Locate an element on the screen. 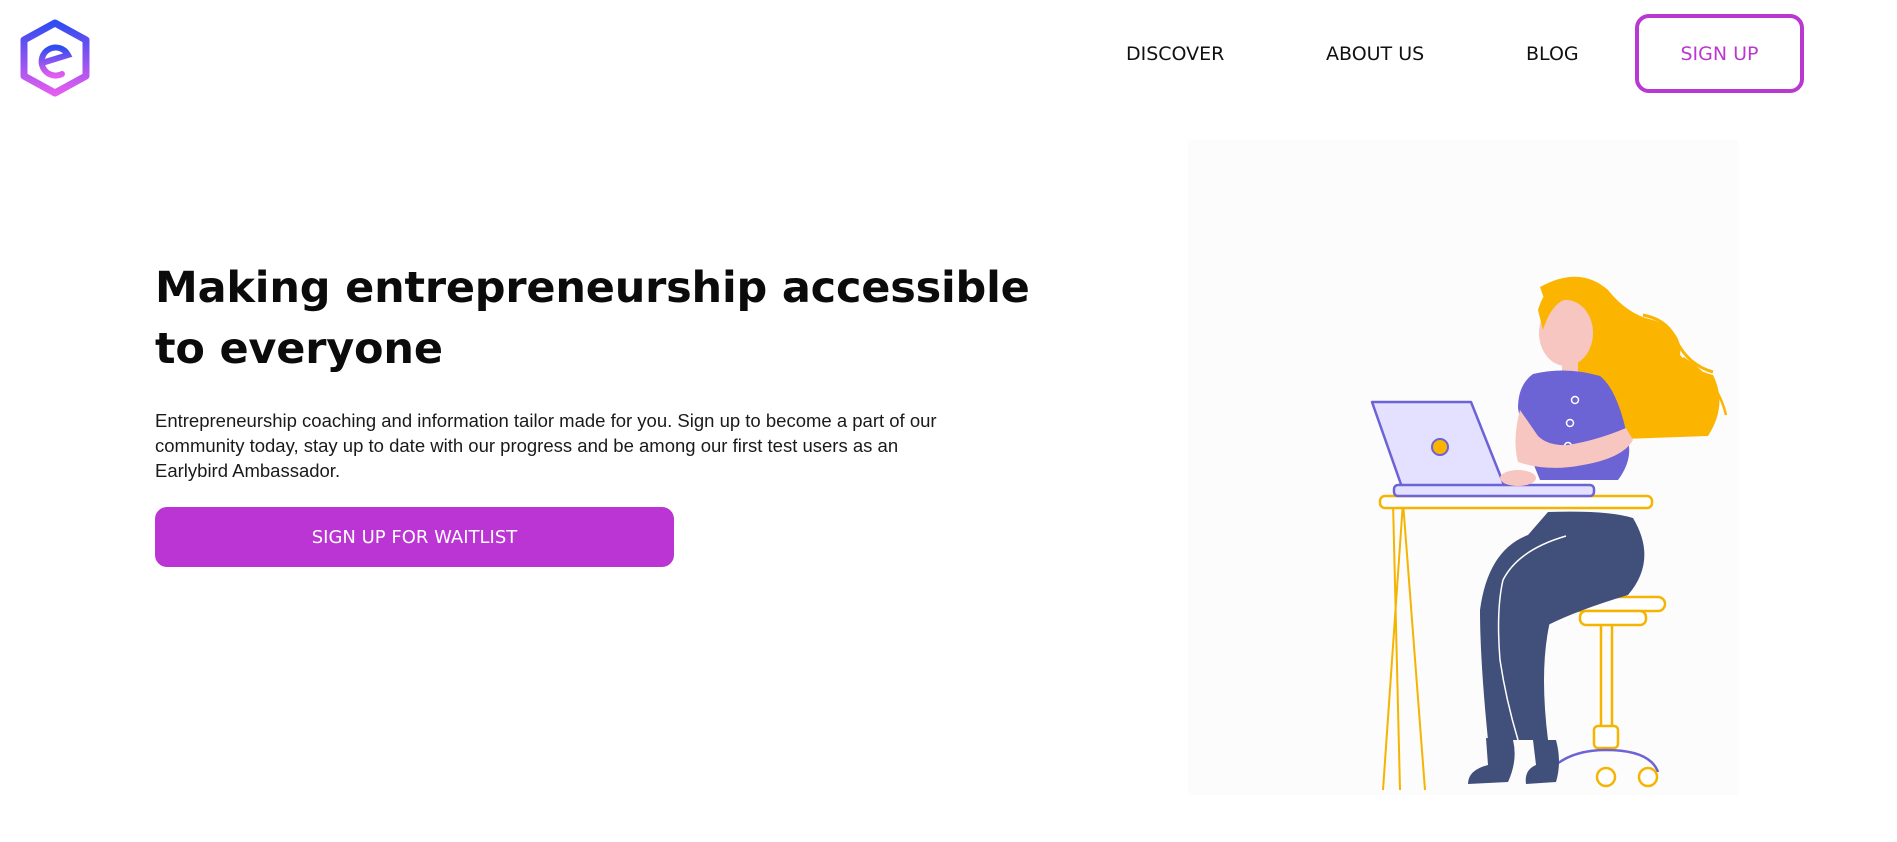 The height and width of the screenshot is (842, 1897). nav-link-about-us: ABOUT US is located at coordinates (1375, 54).